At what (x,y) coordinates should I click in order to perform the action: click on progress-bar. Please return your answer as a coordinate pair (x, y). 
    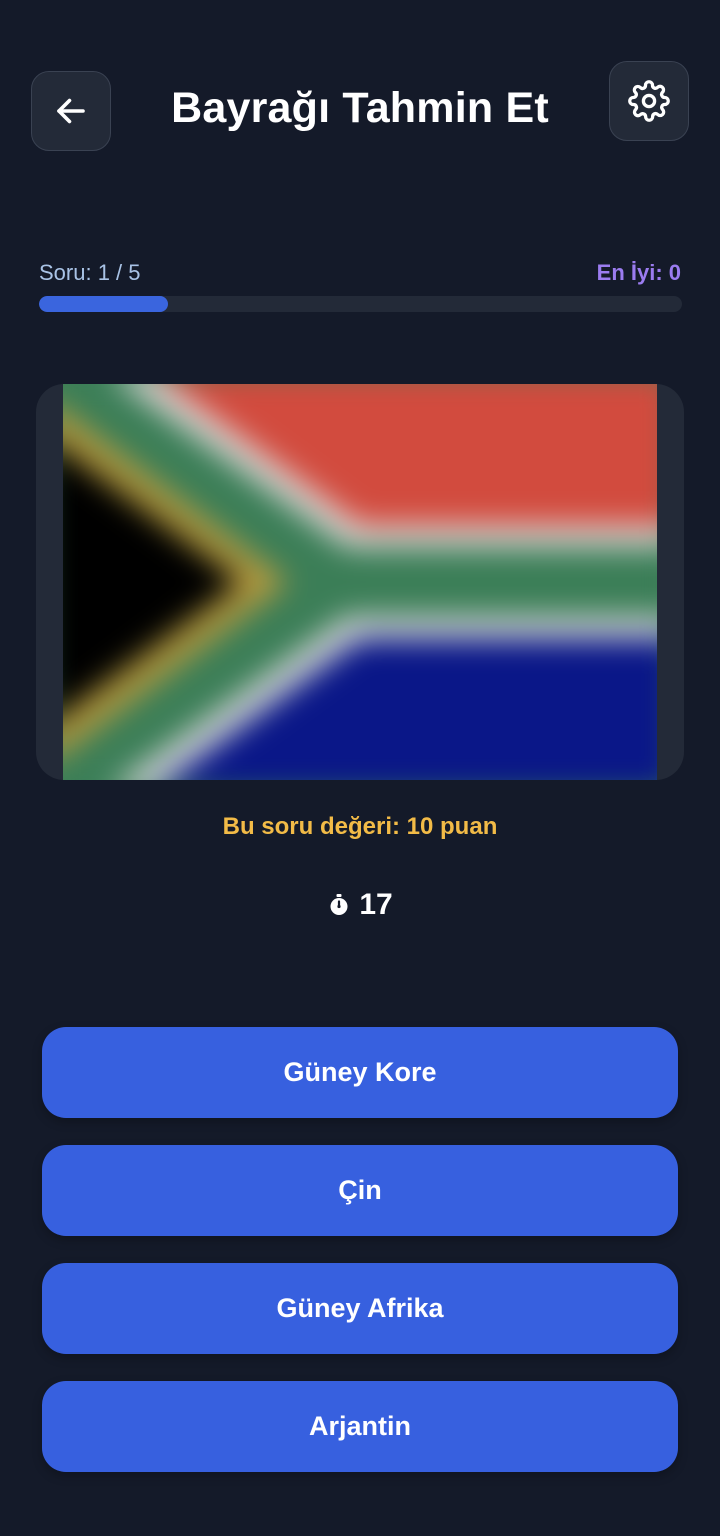
    Looking at the image, I should click on (360, 304).